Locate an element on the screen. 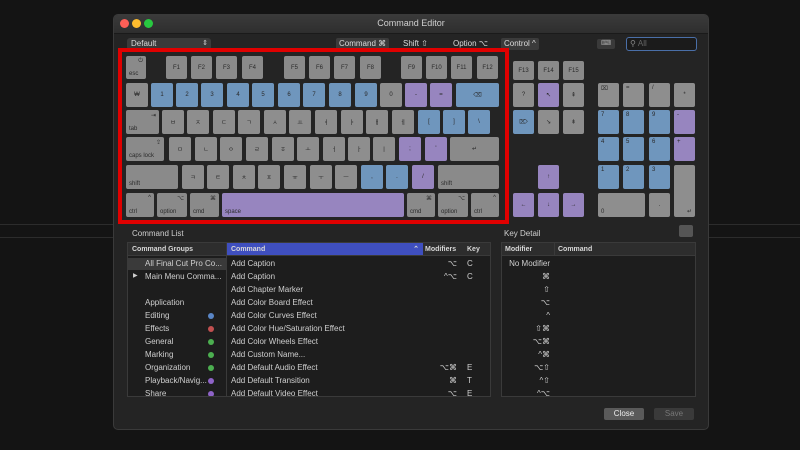  key-numpad-8: 4 is located at coordinates (608, 149).